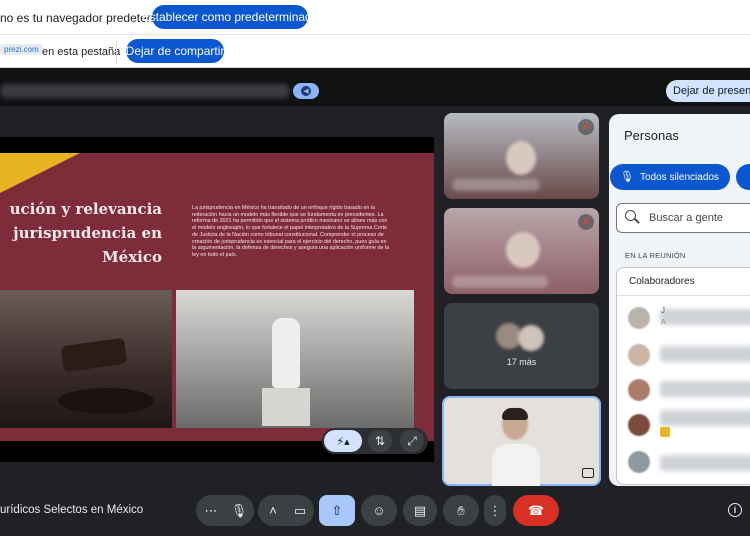 The height and width of the screenshot is (536, 750). Describe the element at coordinates (116, 52) in the screenshot. I see `infobar-divider` at that location.